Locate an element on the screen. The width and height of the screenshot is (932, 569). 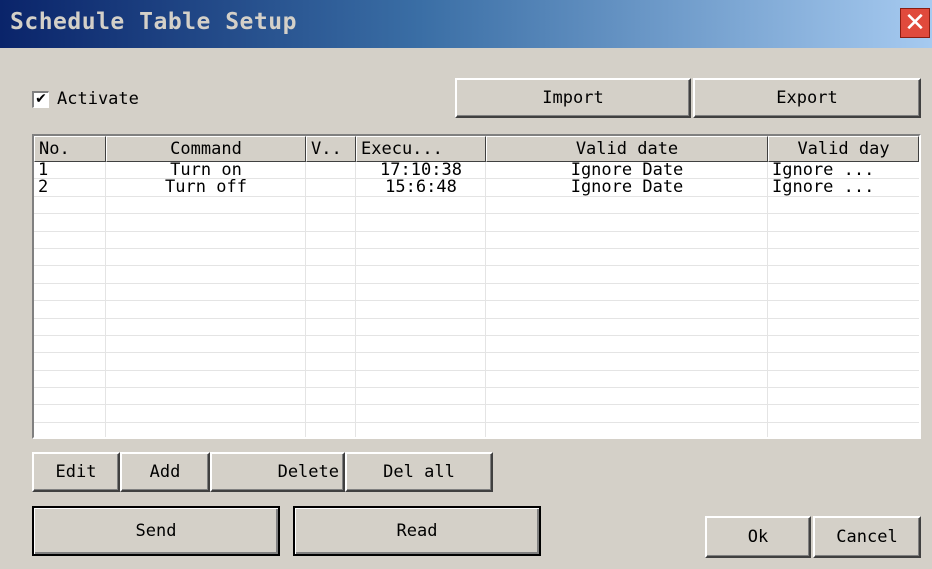
activate-checkbox: ✔ Activate is located at coordinates (85, 99).